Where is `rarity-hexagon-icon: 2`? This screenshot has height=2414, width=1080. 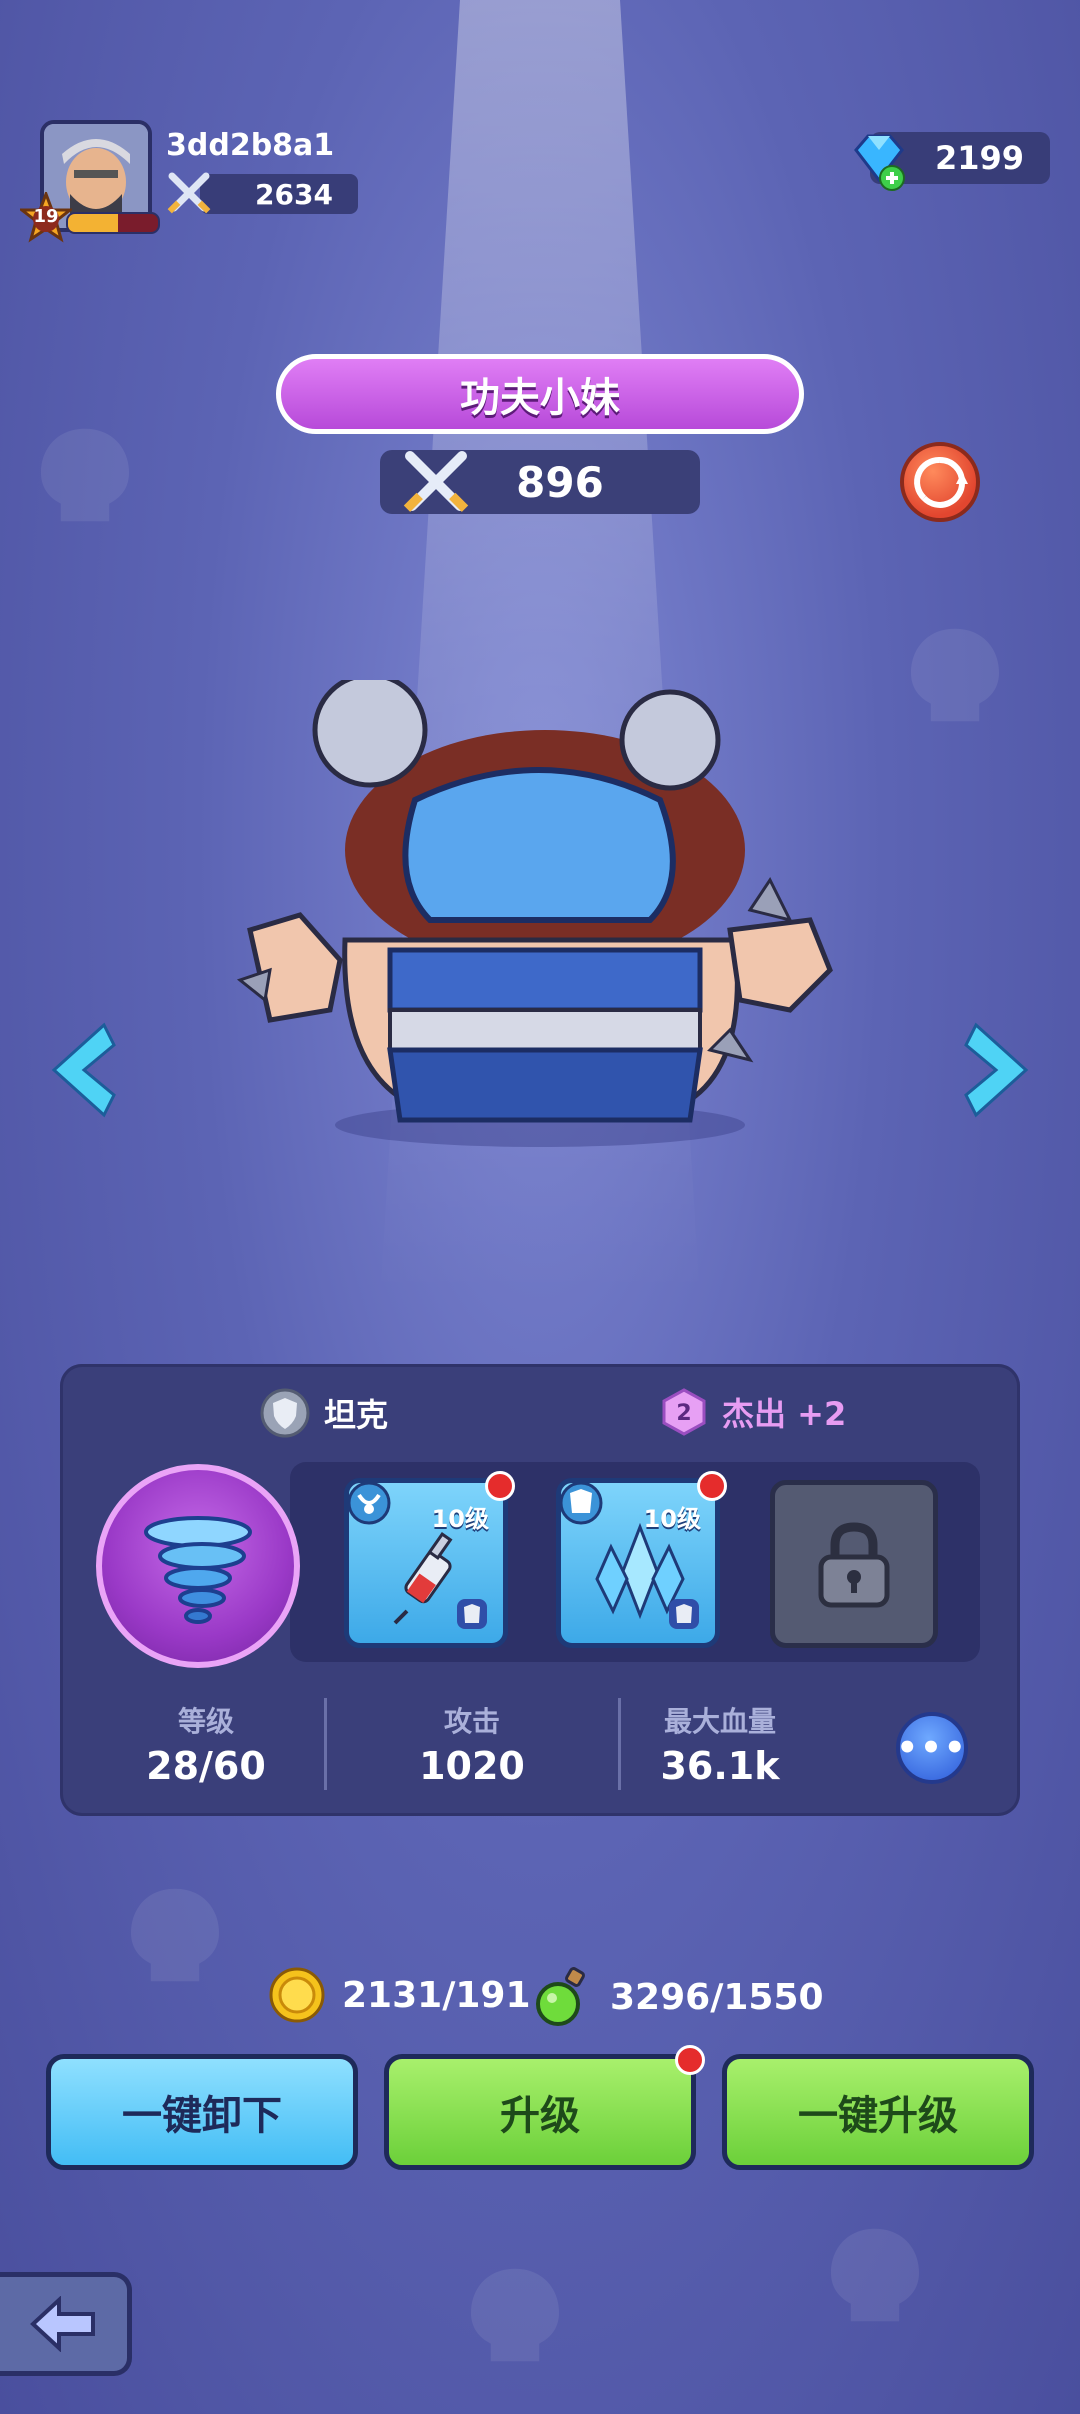
rarity-hexagon-icon: 2 is located at coordinates (684, 1412).